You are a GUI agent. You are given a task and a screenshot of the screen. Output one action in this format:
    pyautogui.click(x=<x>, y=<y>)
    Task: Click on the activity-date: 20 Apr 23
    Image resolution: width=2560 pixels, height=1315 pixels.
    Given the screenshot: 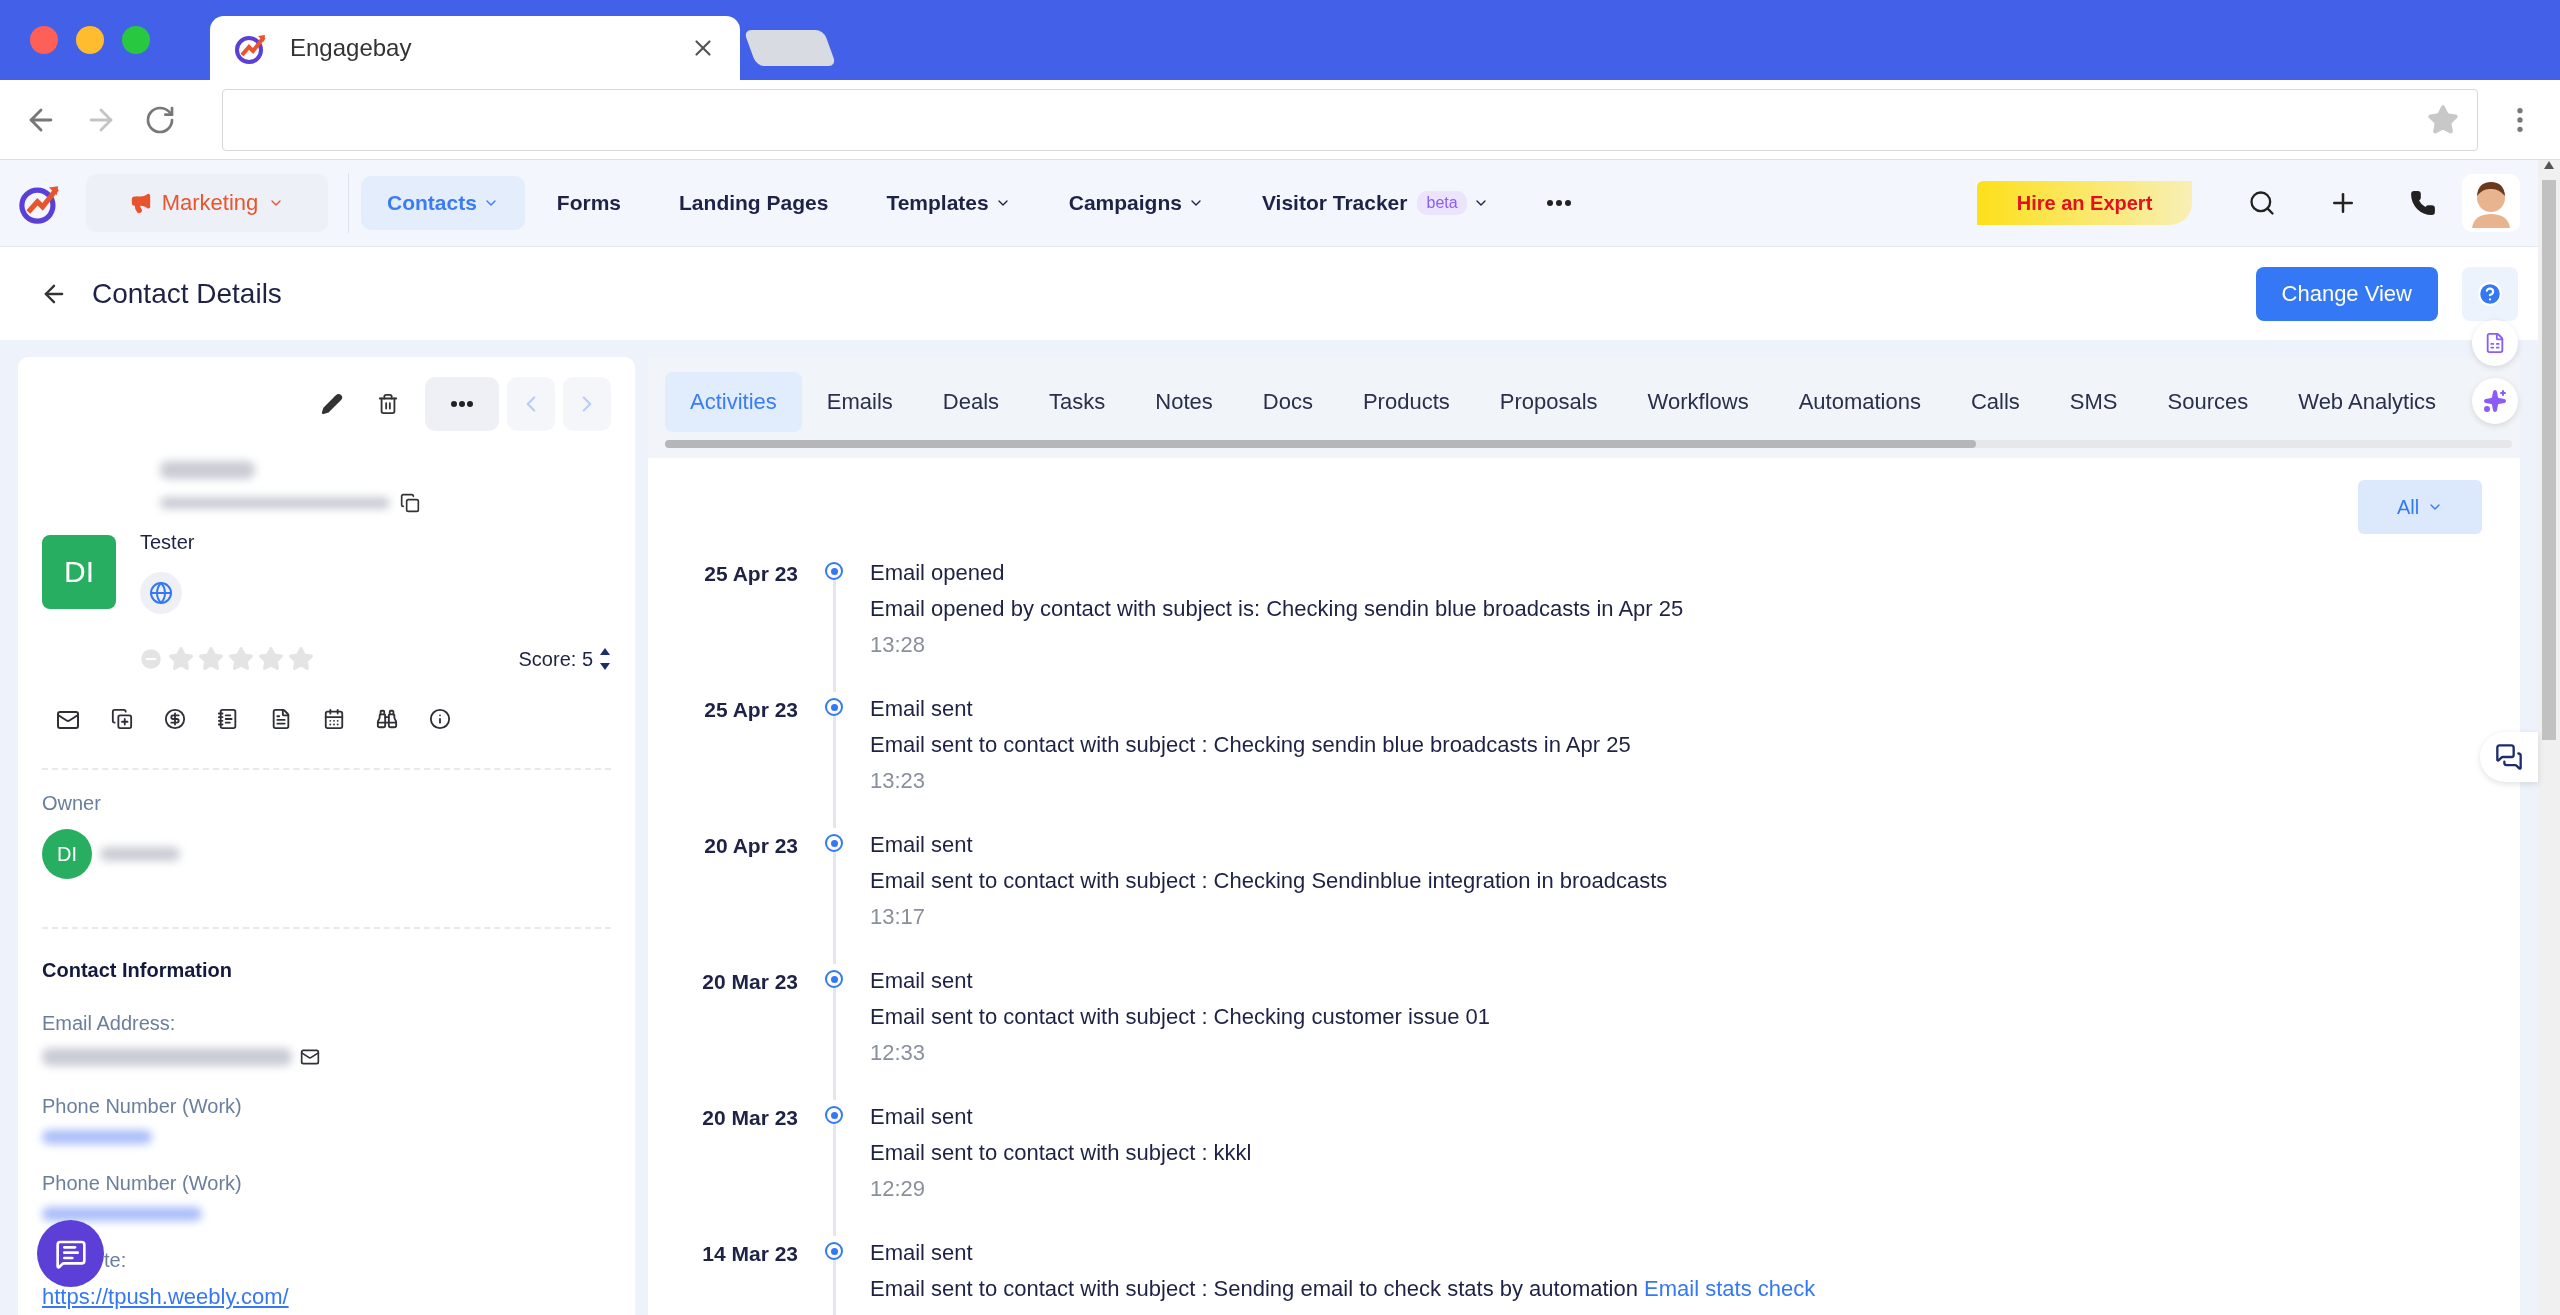 What is the action you would take?
    pyautogui.click(x=750, y=846)
    